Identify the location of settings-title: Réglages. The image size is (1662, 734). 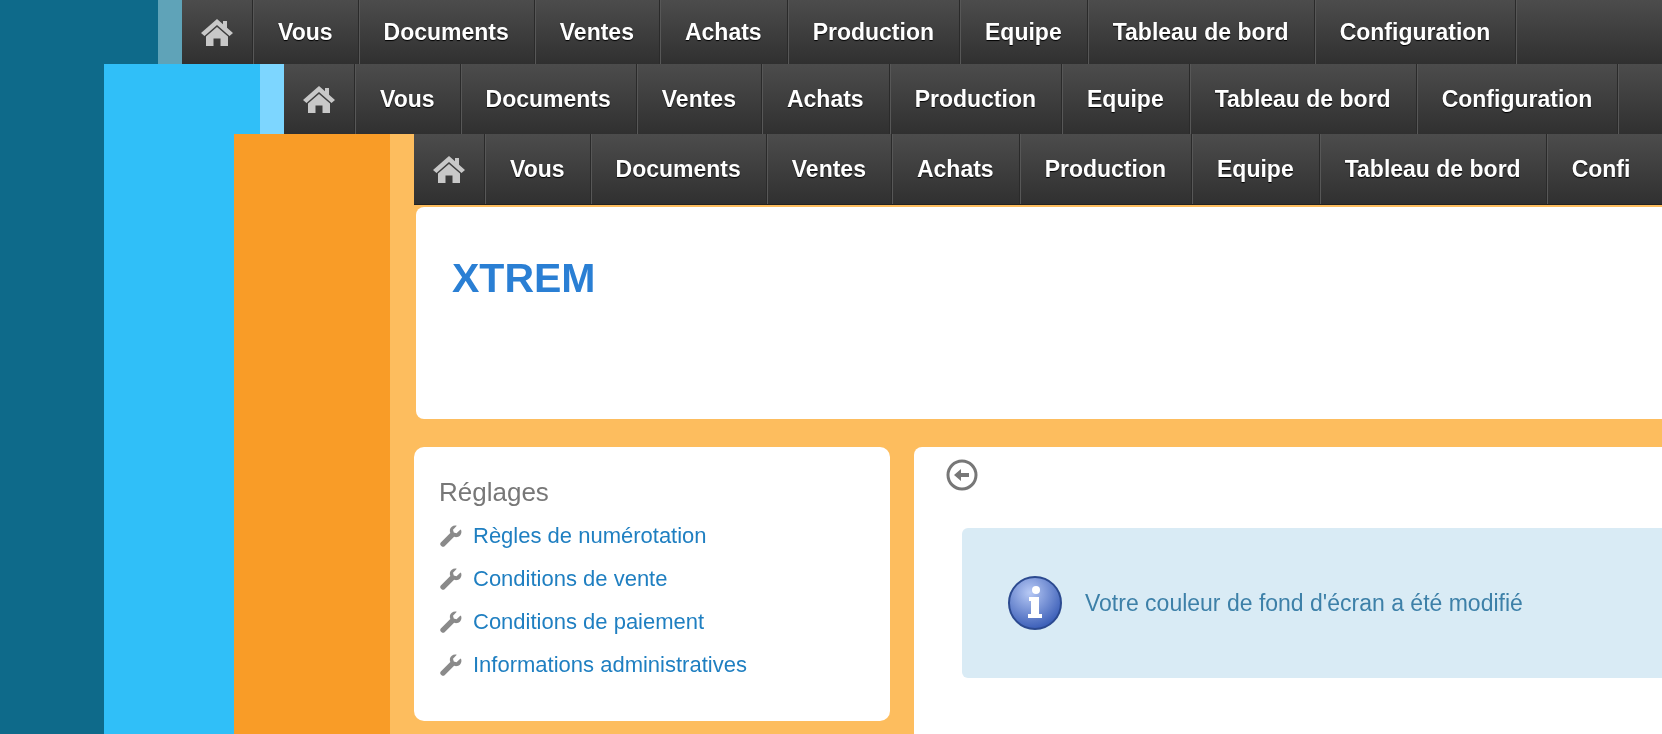
(494, 492).